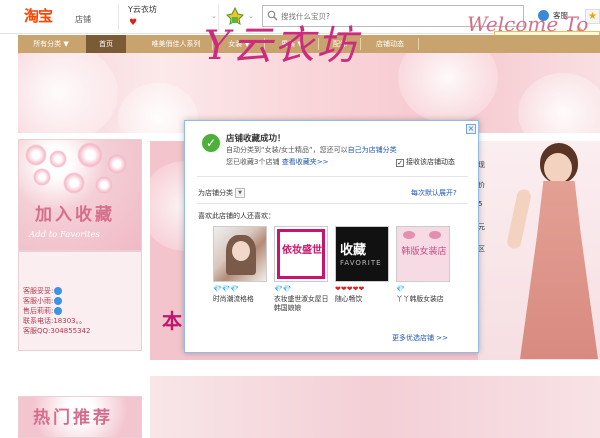 The image size is (600, 438). Describe the element at coordinates (375, 407) in the screenshot. I see `promo-banner-bottom` at that location.